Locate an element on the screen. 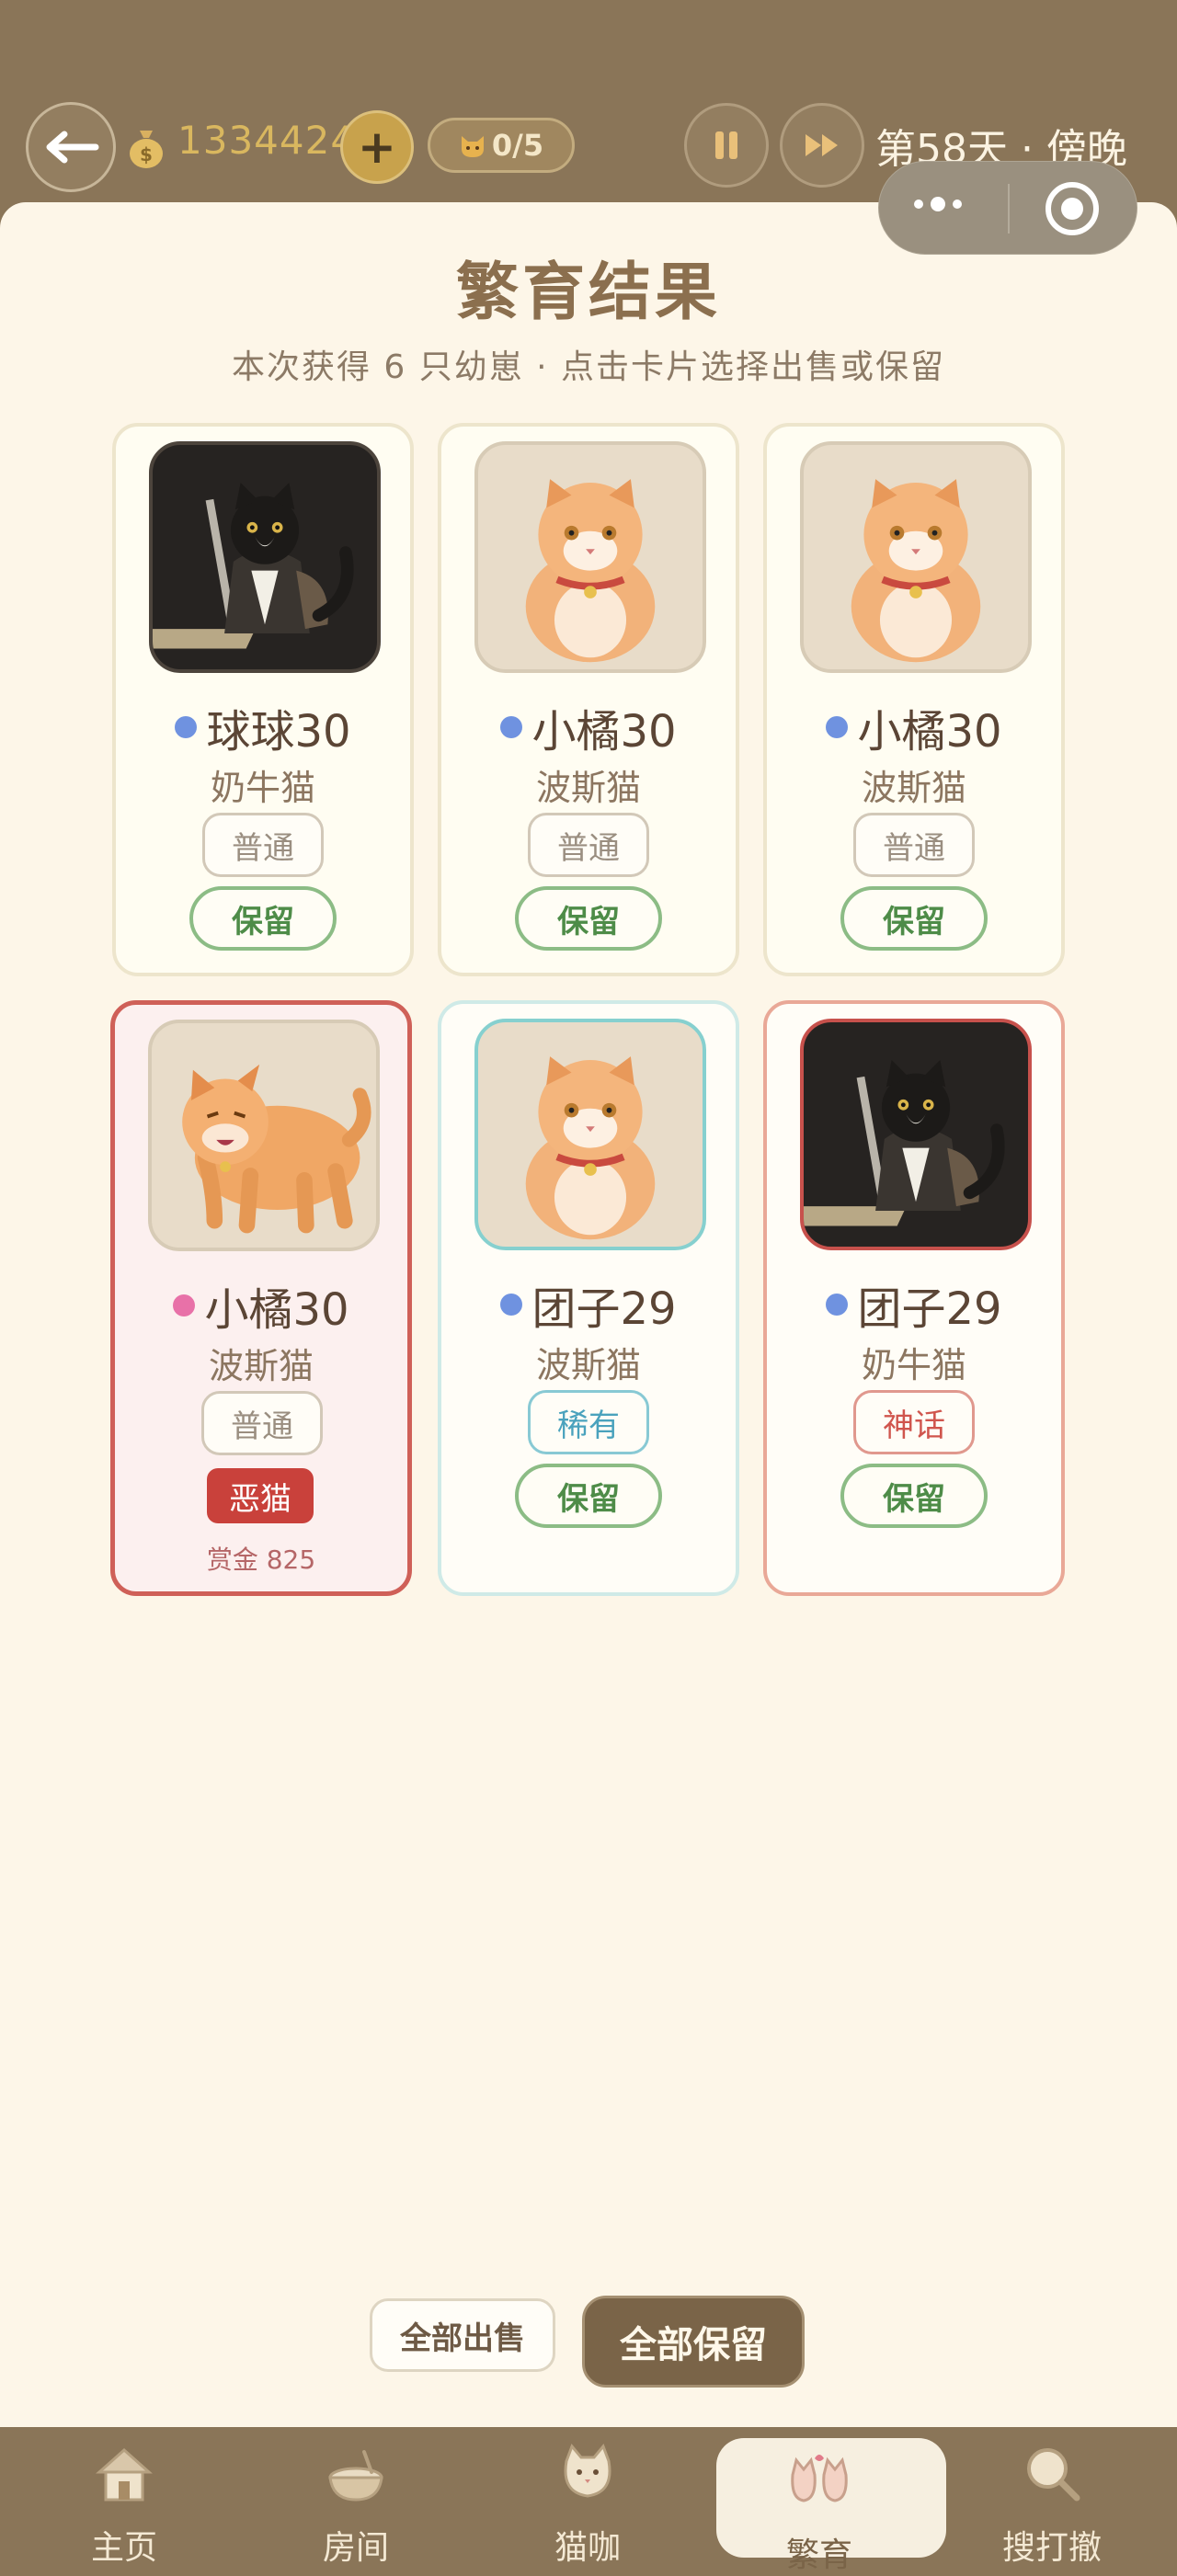  cat-count: 0/5 is located at coordinates (517, 145).